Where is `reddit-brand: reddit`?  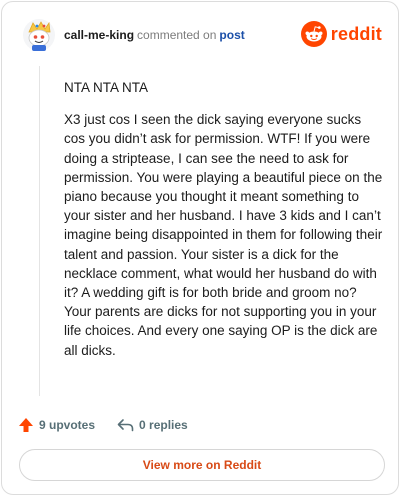 reddit-brand: reddit is located at coordinates (341, 34).